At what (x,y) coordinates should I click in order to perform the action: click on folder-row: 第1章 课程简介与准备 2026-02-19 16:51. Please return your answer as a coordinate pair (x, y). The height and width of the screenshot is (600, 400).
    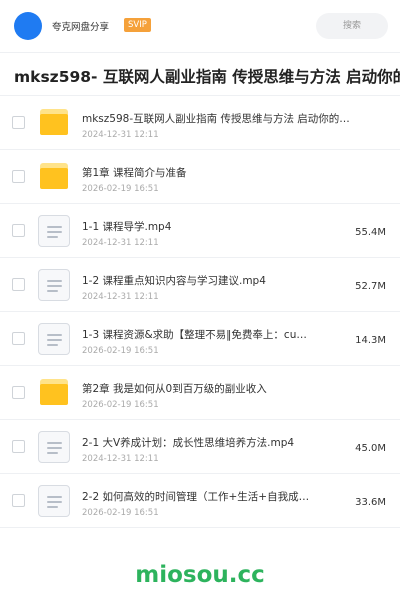
    Looking at the image, I should click on (200, 177).